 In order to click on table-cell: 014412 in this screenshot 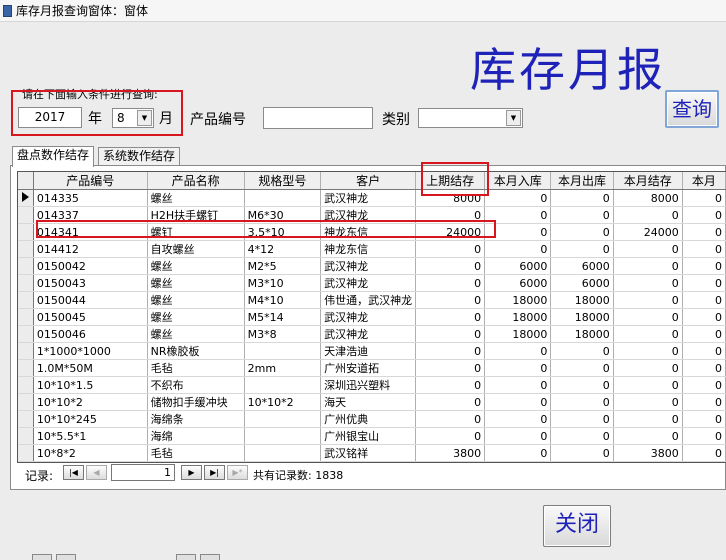, I will do `click(90, 249)`.